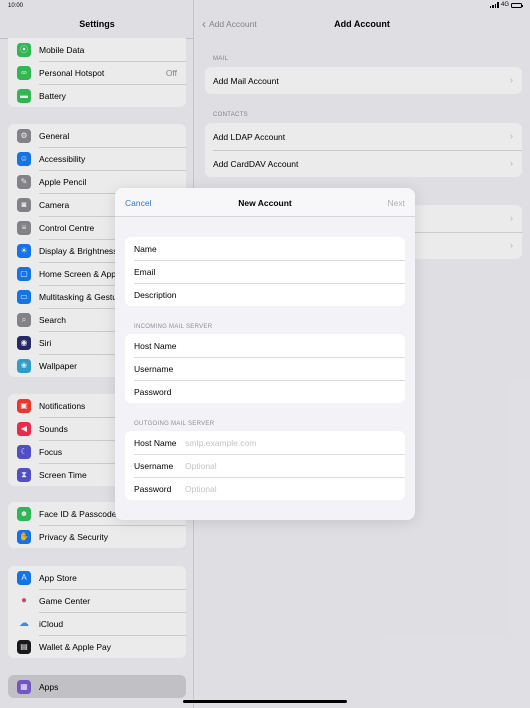  I want to click on incoming-password-row: Password, so click(265, 391).